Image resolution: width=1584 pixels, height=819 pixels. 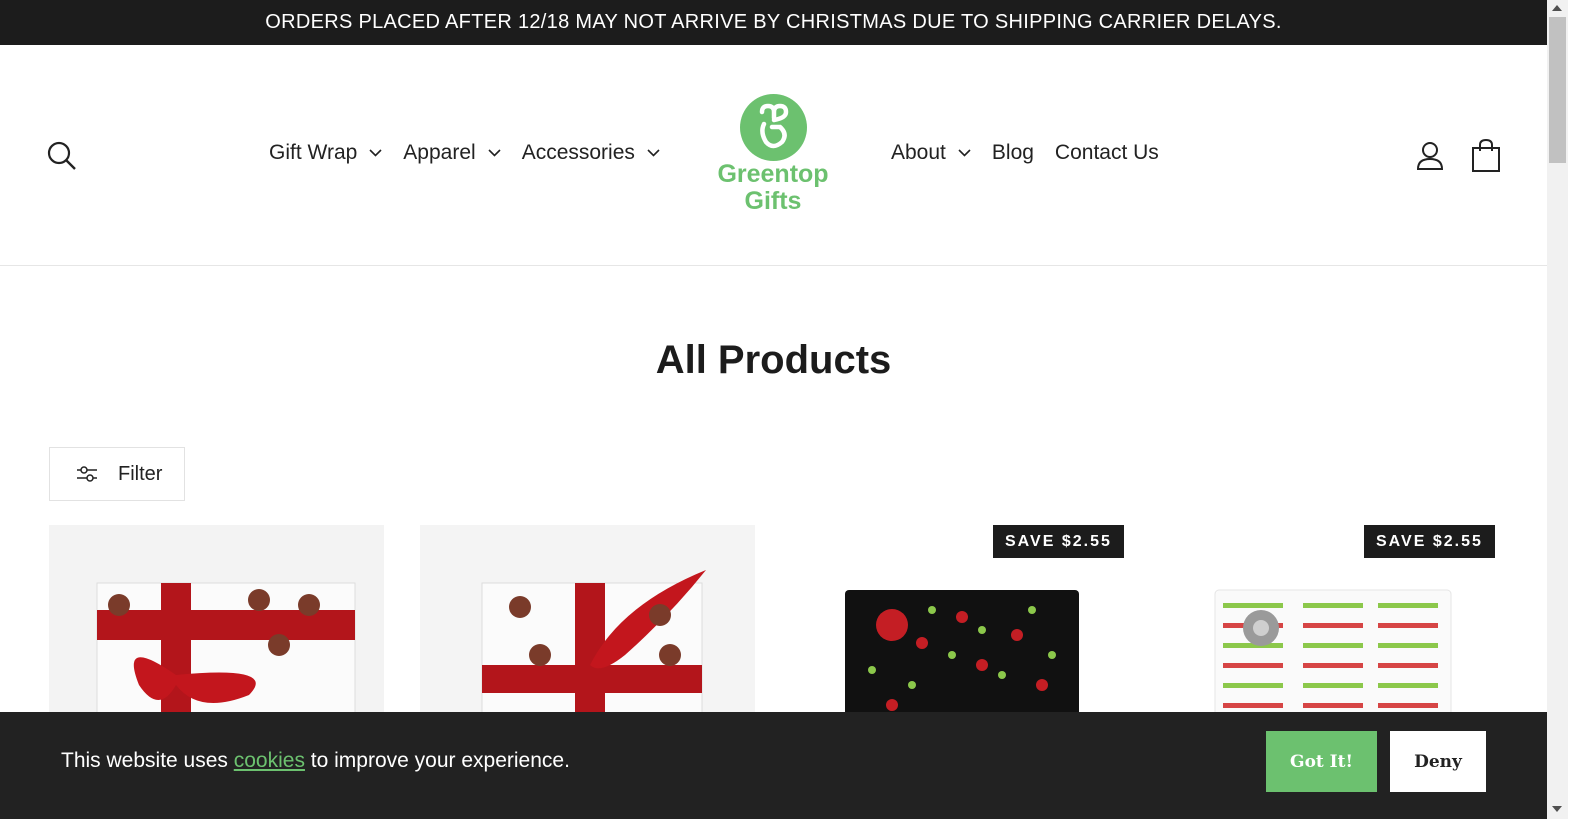 What do you see at coordinates (62, 156) in the screenshot?
I see `search-icon` at bounding box center [62, 156].